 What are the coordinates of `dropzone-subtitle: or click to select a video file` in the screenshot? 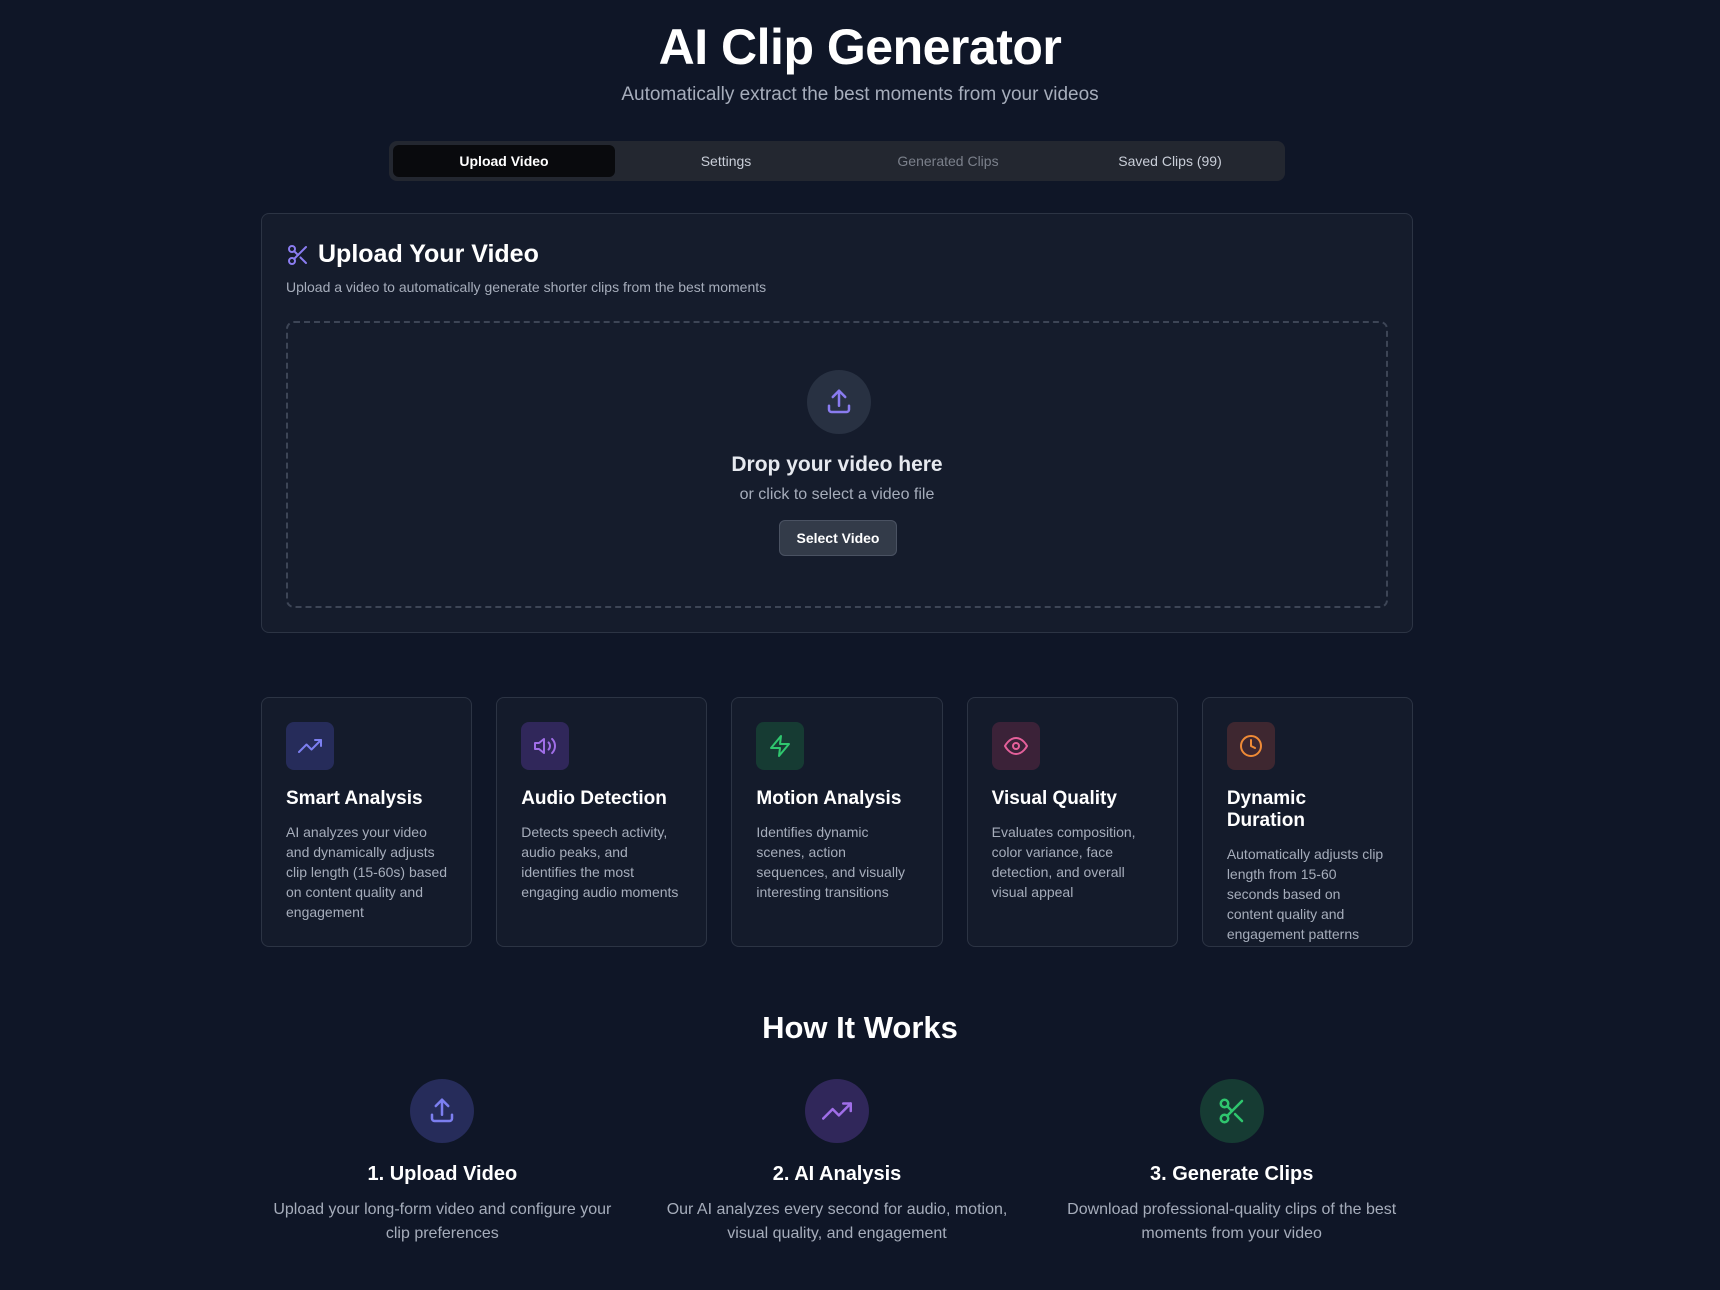 It's located at (837, 494).